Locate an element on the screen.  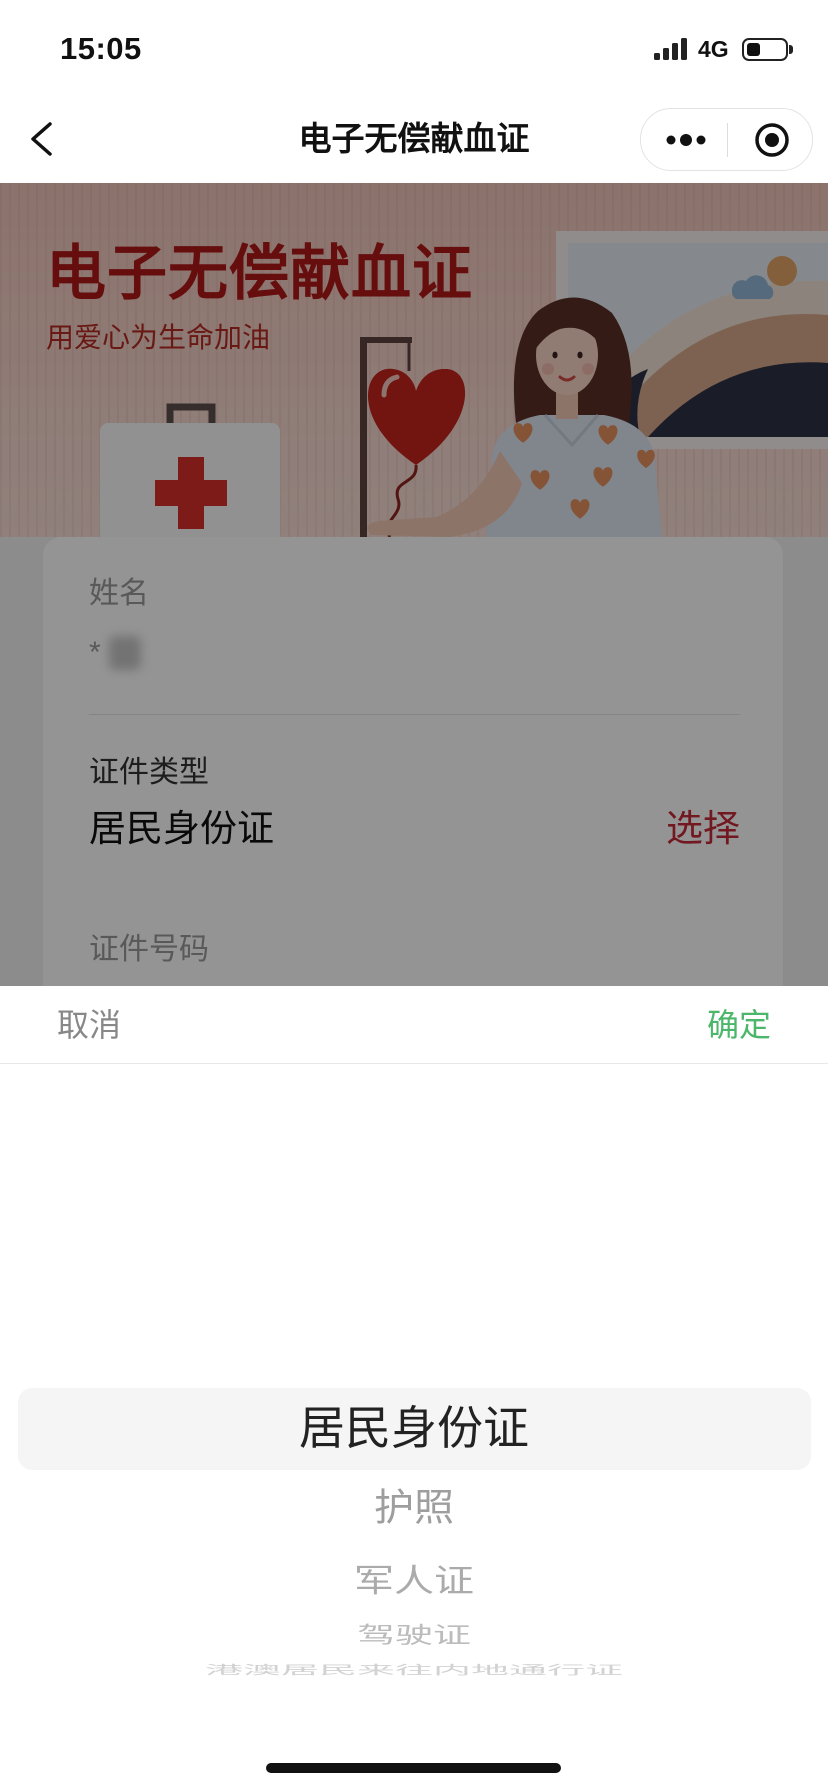
more-dots-icon is located at coordinates (686, 140).